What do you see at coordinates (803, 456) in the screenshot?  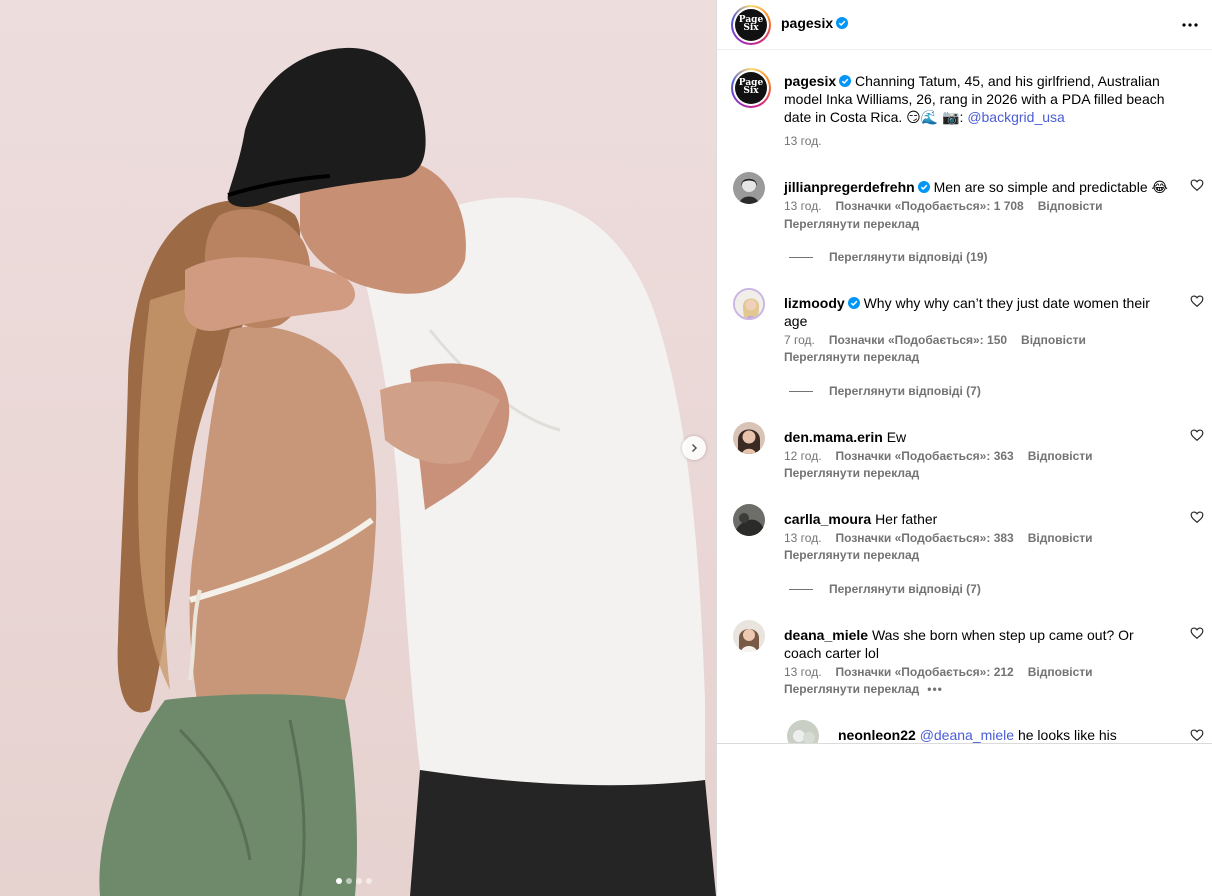 I see `comment-timestamp: 12 год.` at bounding box center [803, 456].